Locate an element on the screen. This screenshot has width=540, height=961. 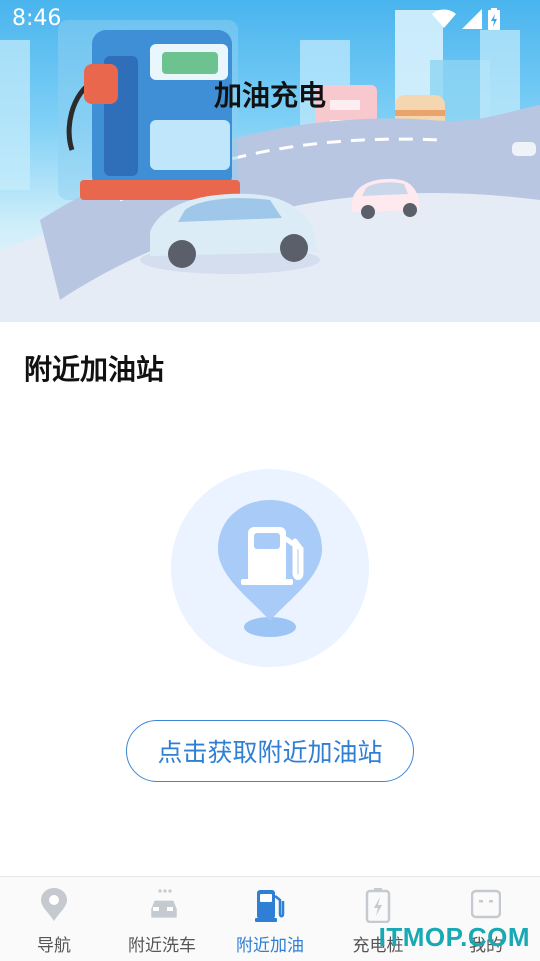
tab-label: 附近洗车 is located at coordinates (162, 946).